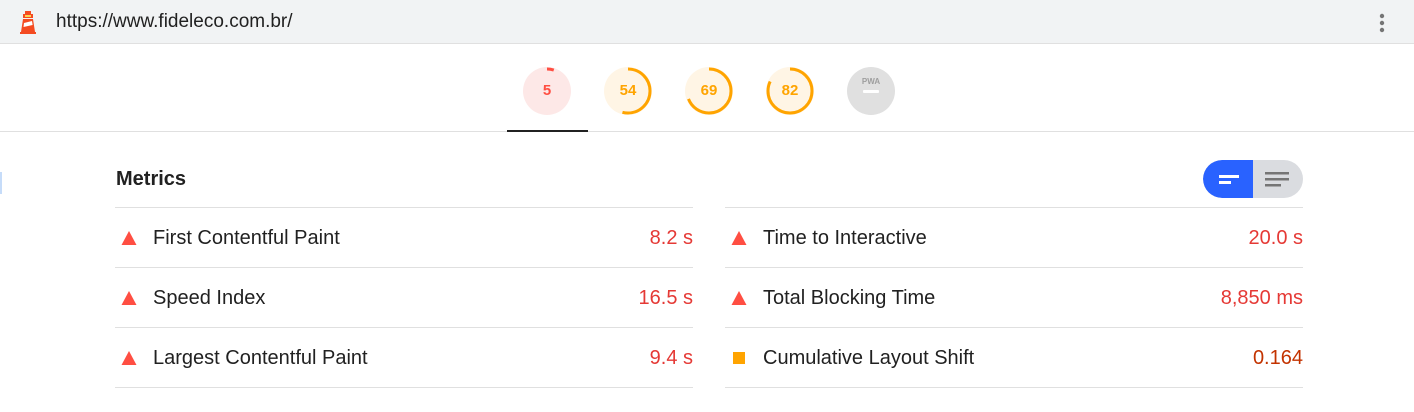 The width and height of the screenshot is (1414, 412). What do you see at coordinates (174, 21) in the screenshot?
I see `page-url: https://www.fideleco.com.br/` at bounding box center [174, 21].